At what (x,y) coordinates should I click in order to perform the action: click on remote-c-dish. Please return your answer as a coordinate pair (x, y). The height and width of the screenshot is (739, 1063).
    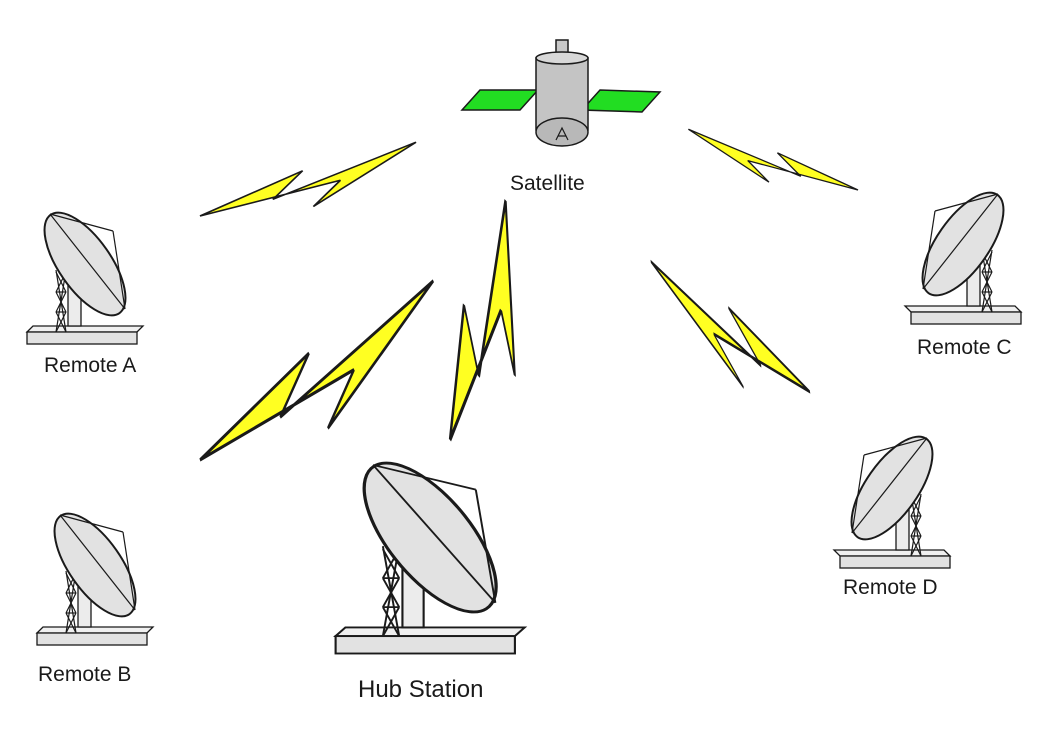
    Looking at the image, I should click on (963, 251).